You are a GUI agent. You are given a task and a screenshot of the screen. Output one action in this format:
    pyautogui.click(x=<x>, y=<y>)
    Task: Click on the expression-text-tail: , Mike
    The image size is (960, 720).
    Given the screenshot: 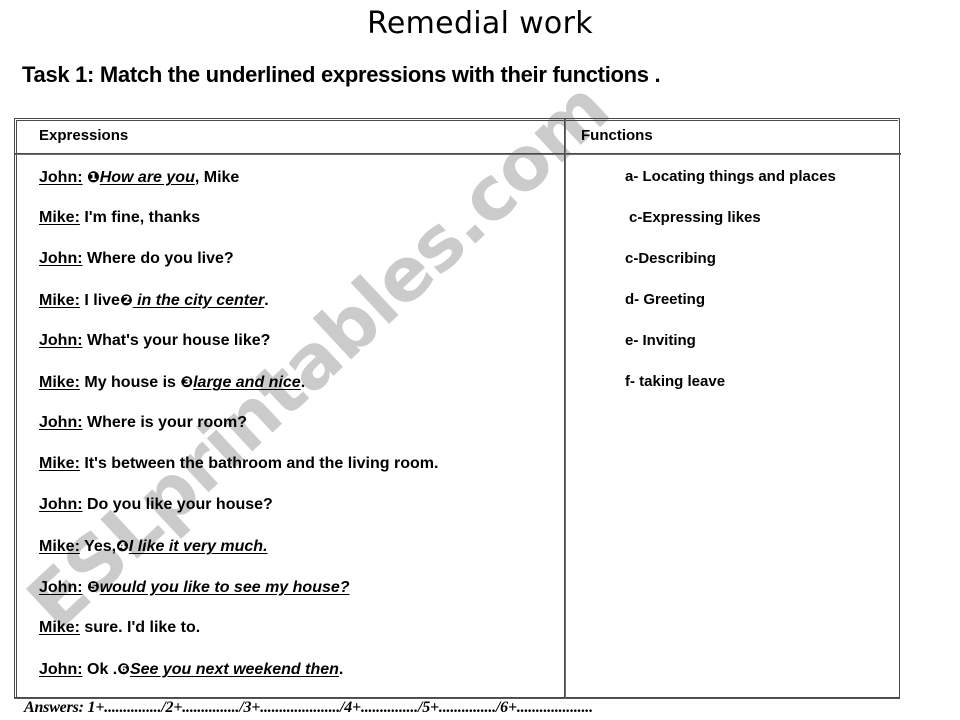 What is the action you would take?
    pyautogui.click(x=217, y=177)
    